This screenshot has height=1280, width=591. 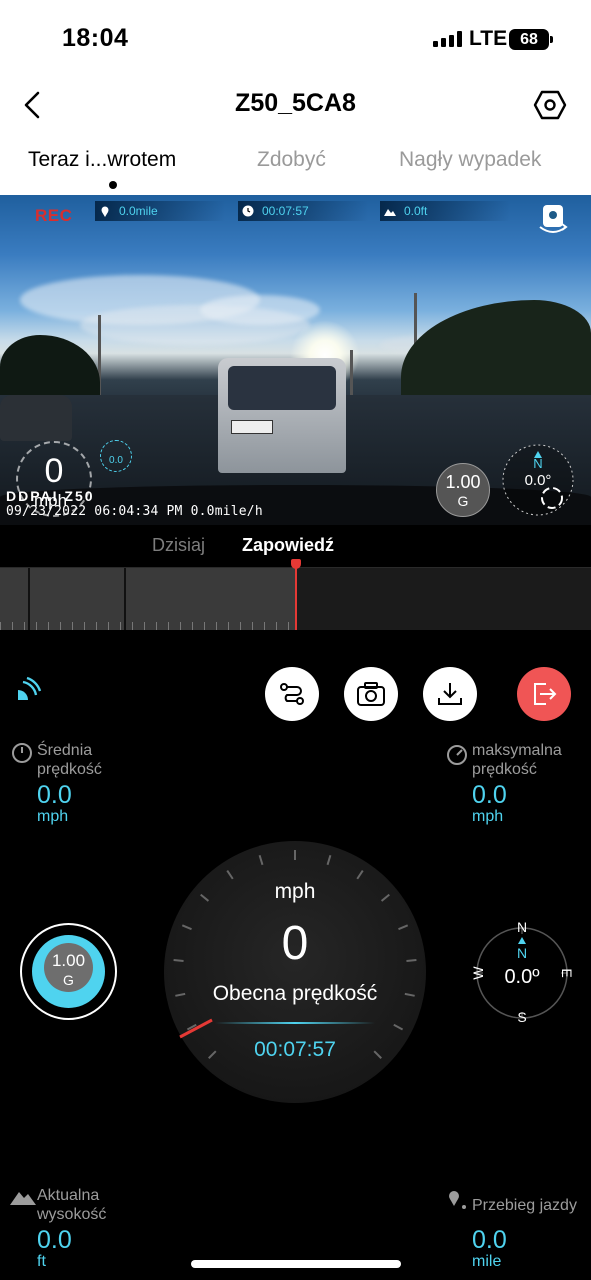 I want to click on exit-icon, so click(x=545, y=694).